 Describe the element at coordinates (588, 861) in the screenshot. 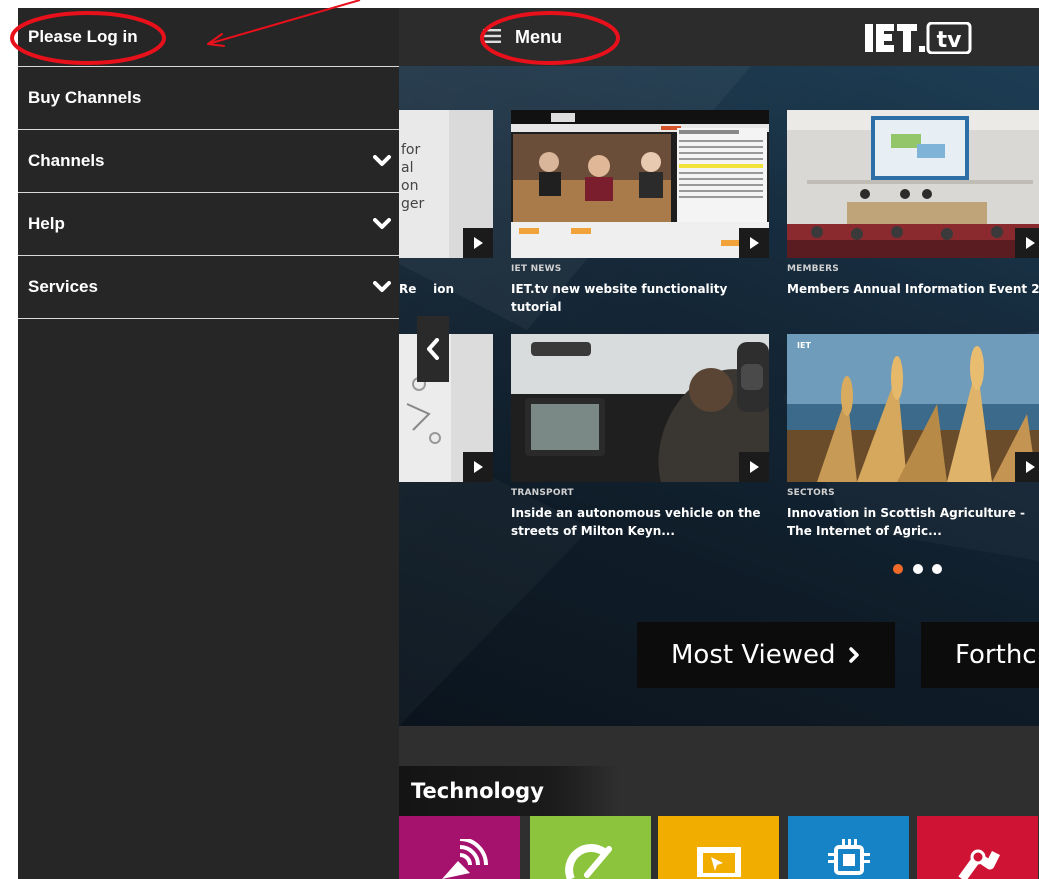

I see `gauge-icon` at that location.